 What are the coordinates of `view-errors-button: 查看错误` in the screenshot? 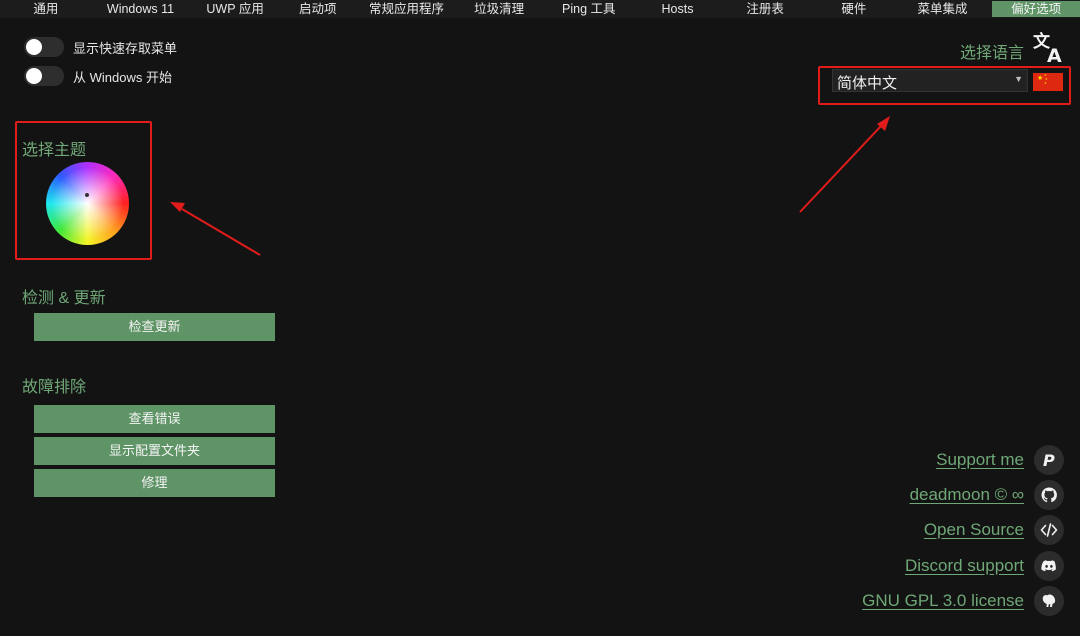 It's located at (154, 419).